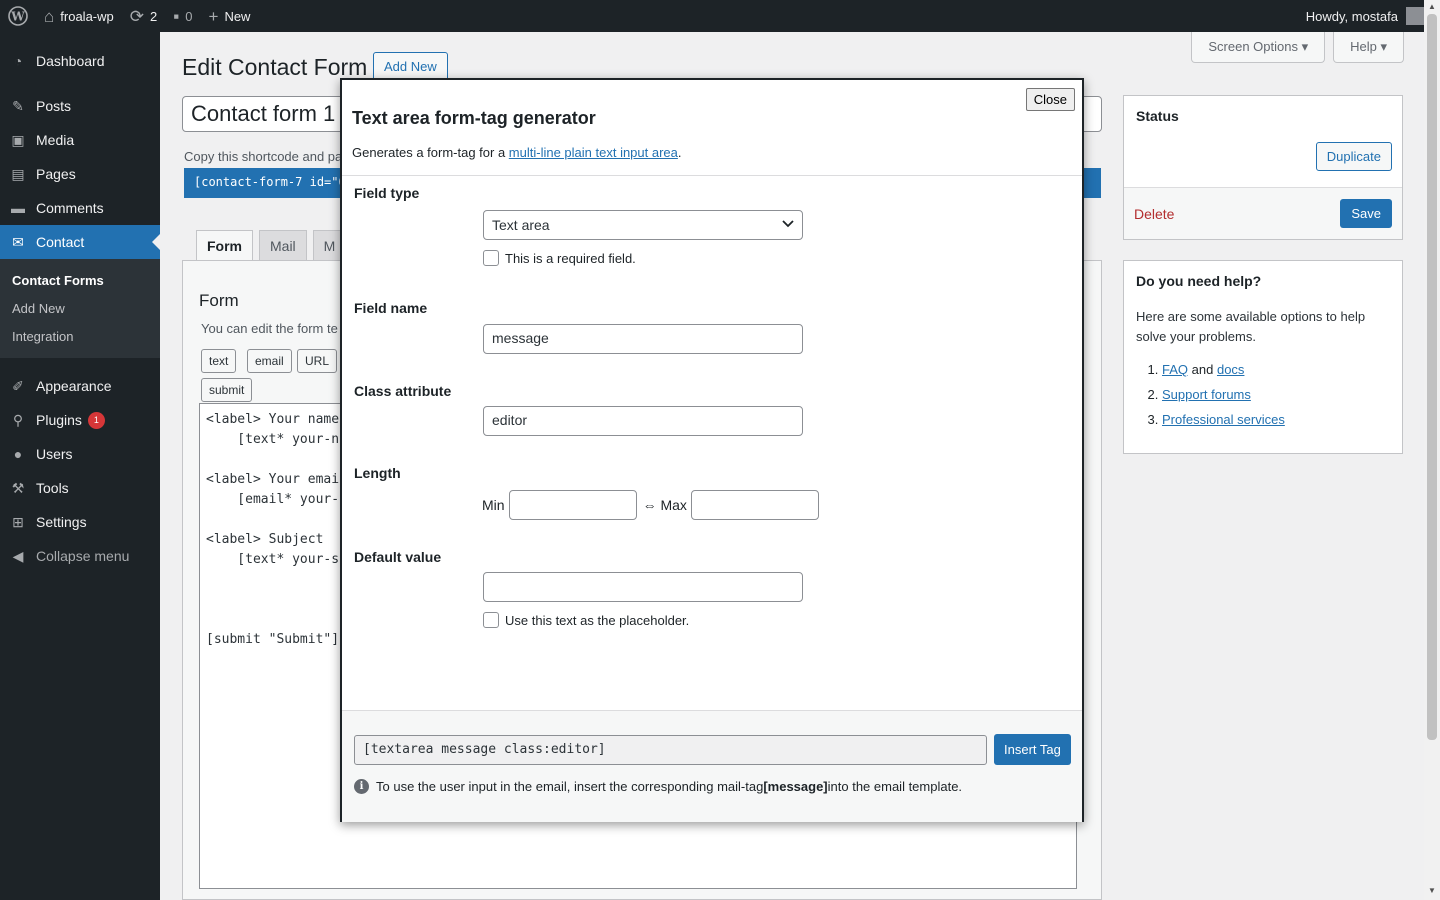 Image resolution: width=1440 pixels, height=900 pixels. What do you see at coordinates (219, 361) in the screenshot?
I see `tag-button-text: text` at bounding box center [219, 361].